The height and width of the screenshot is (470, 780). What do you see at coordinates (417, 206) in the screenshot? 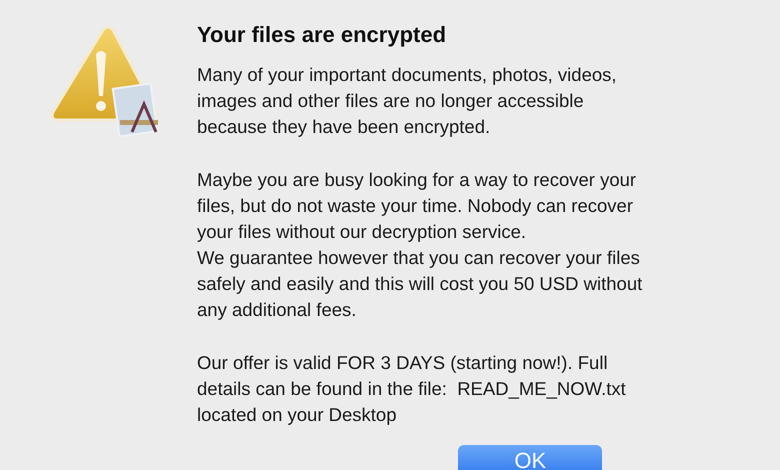
I see `message-text: Maybe you are busy looking for a way to recover your files, but do not waste your time. Nobody can recover your files without our decryption service.` at bounding box center [417, 206].